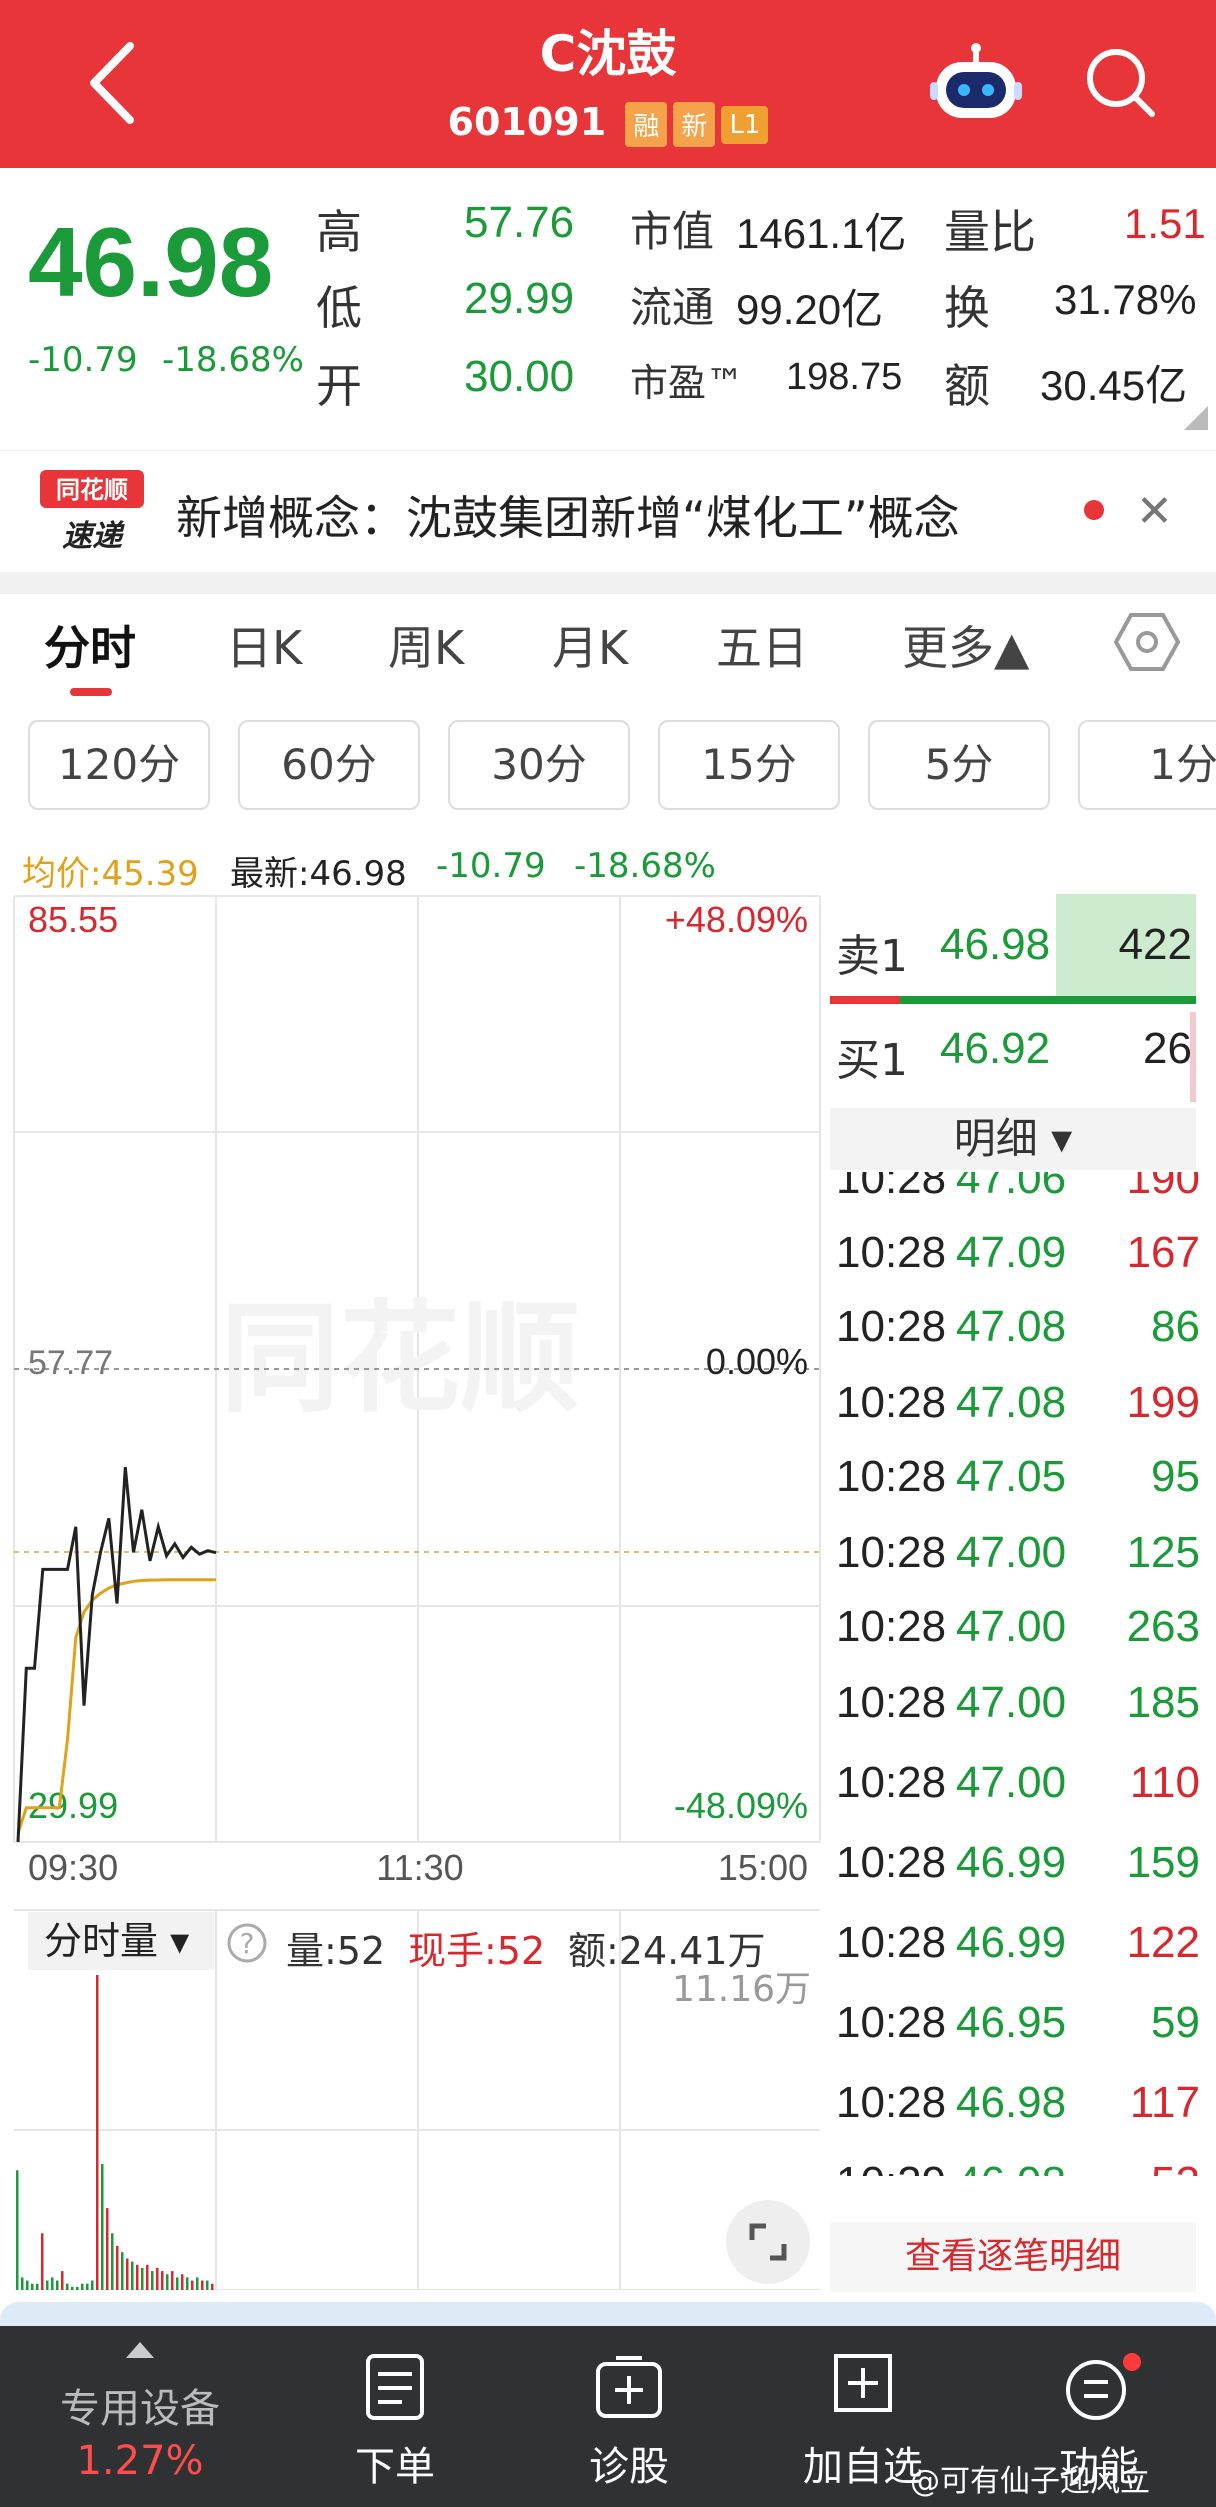 The width and height of the screenshot is (1216, 2507). I want to click on trade-price: 46.98, so click(1011, 2102).